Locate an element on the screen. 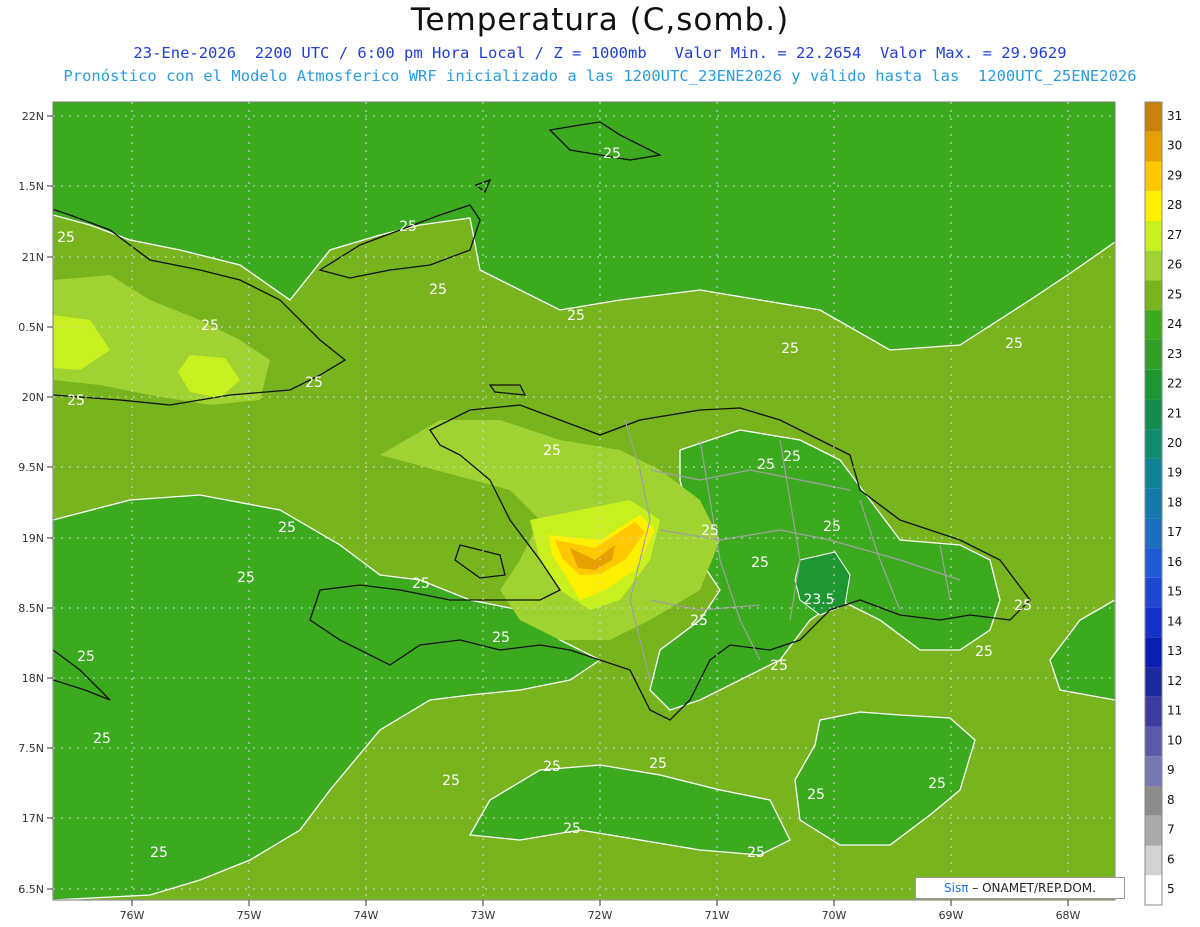 This screenshot has height=927, width=1200. colorbar-label: 22 is located at coordinates (1174, 384).